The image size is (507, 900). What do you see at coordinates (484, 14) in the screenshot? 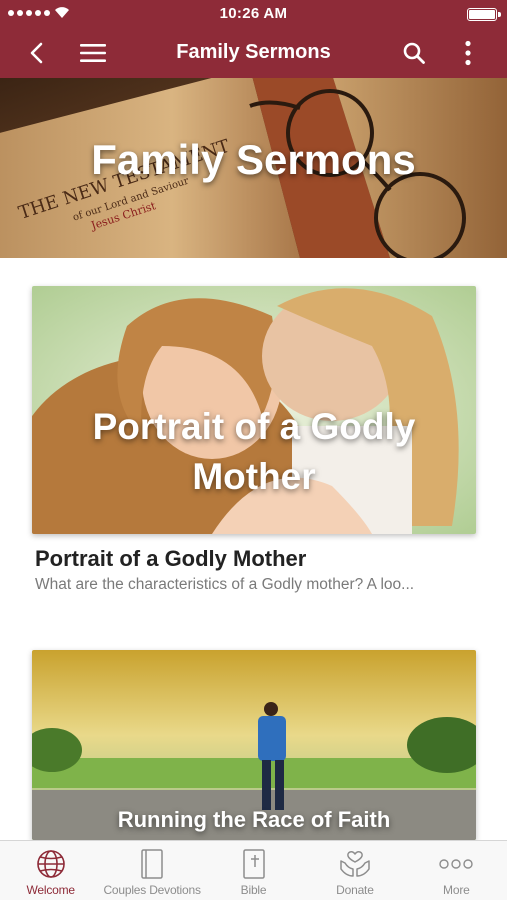
I see `battery-icon` at bounding box center [484, 14].